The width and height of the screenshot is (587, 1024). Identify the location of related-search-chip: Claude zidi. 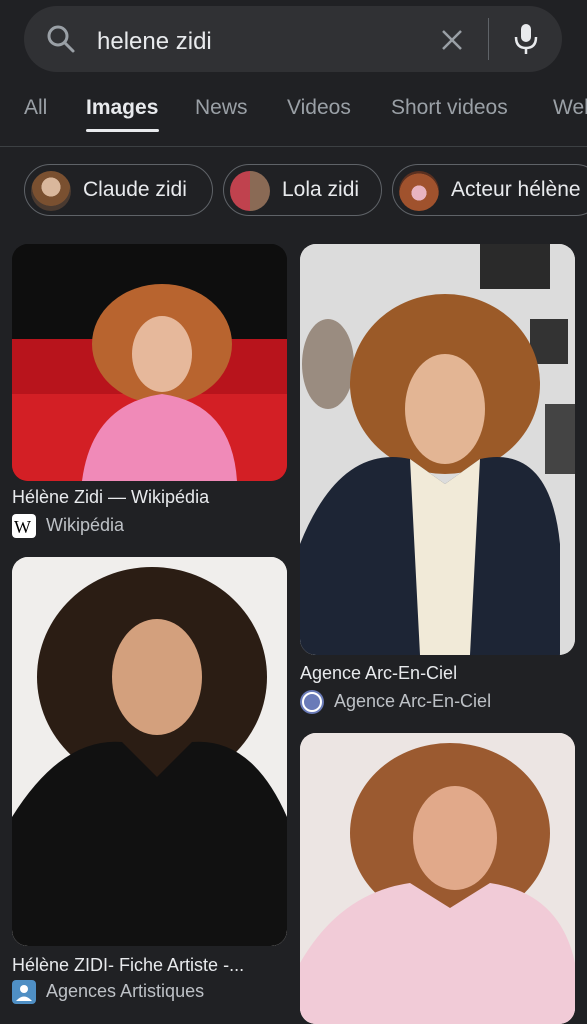
(118, 190).